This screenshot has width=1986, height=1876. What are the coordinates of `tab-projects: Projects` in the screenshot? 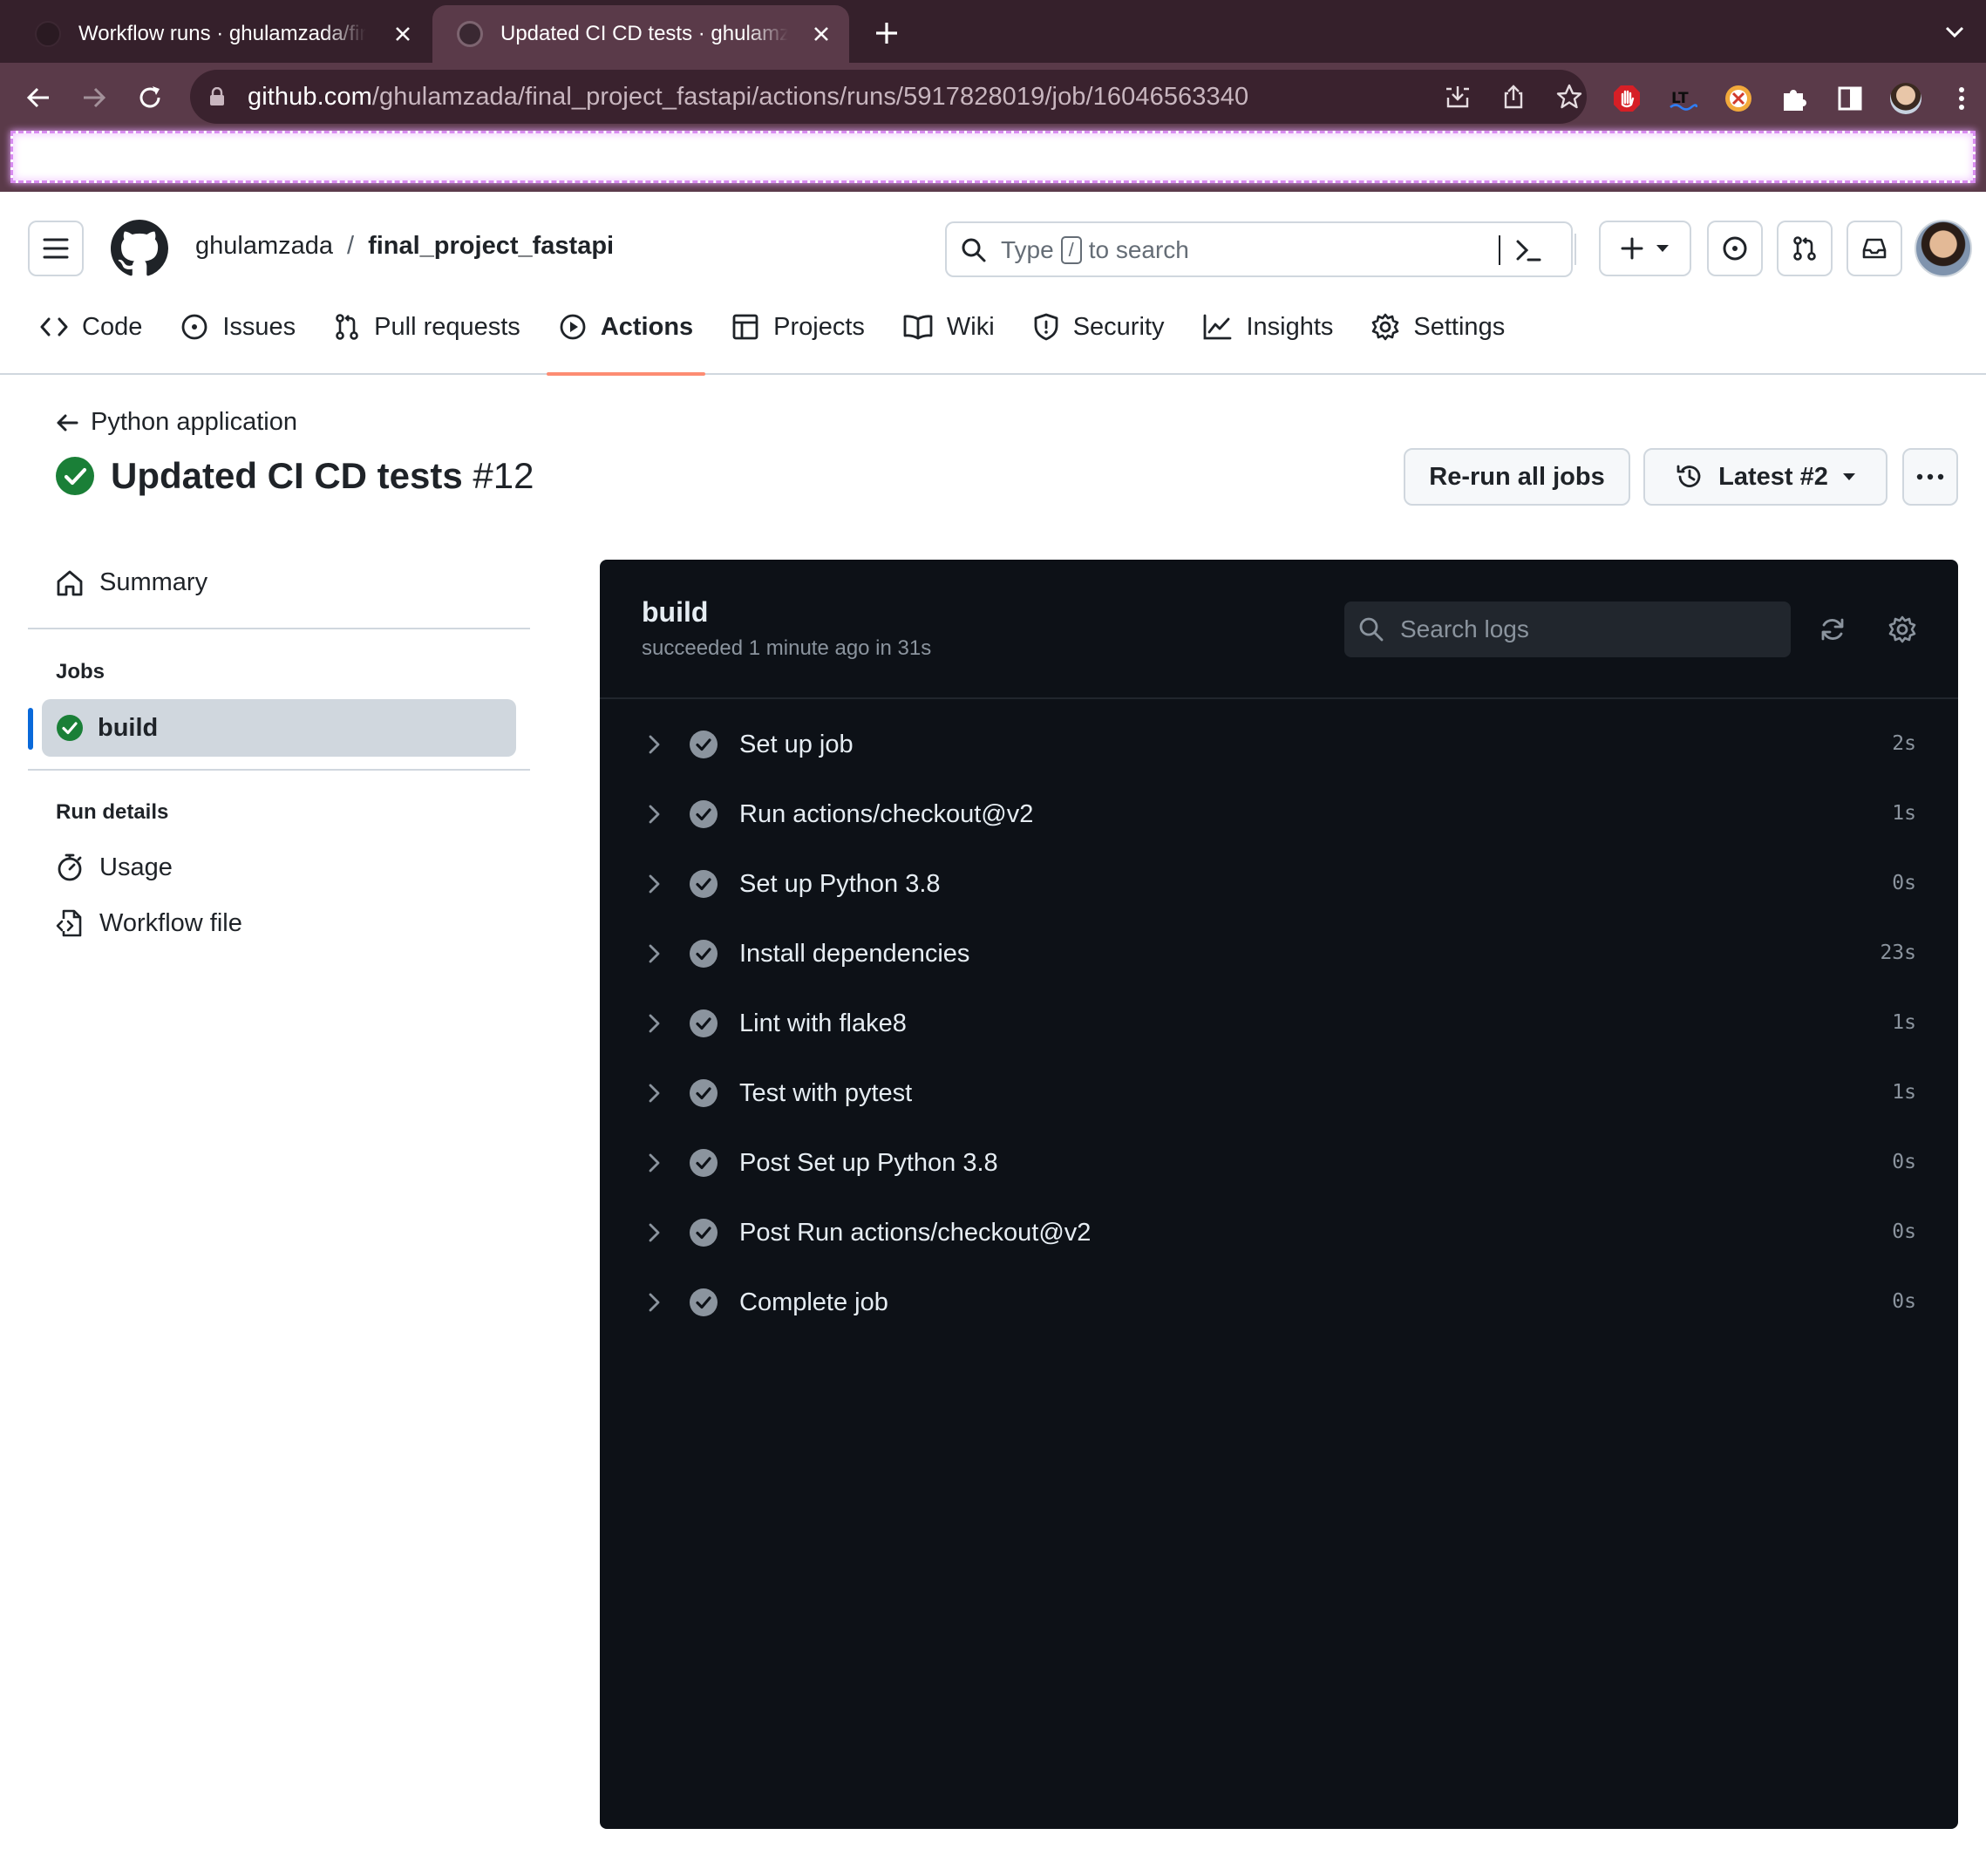 It's located at (798, 327).